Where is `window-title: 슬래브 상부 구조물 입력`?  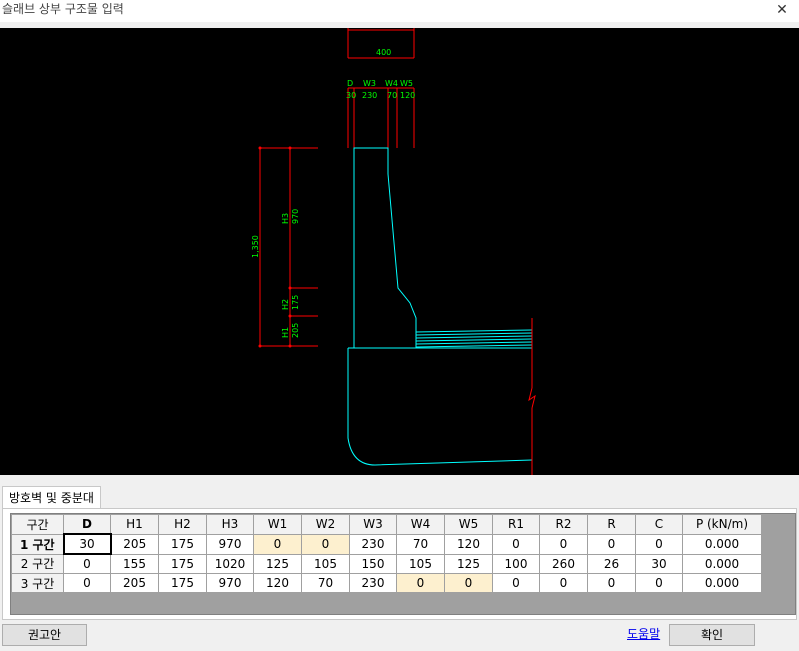
window-title: 슬래브 상부 구조물 입력 is located at coordinates (63, 9).